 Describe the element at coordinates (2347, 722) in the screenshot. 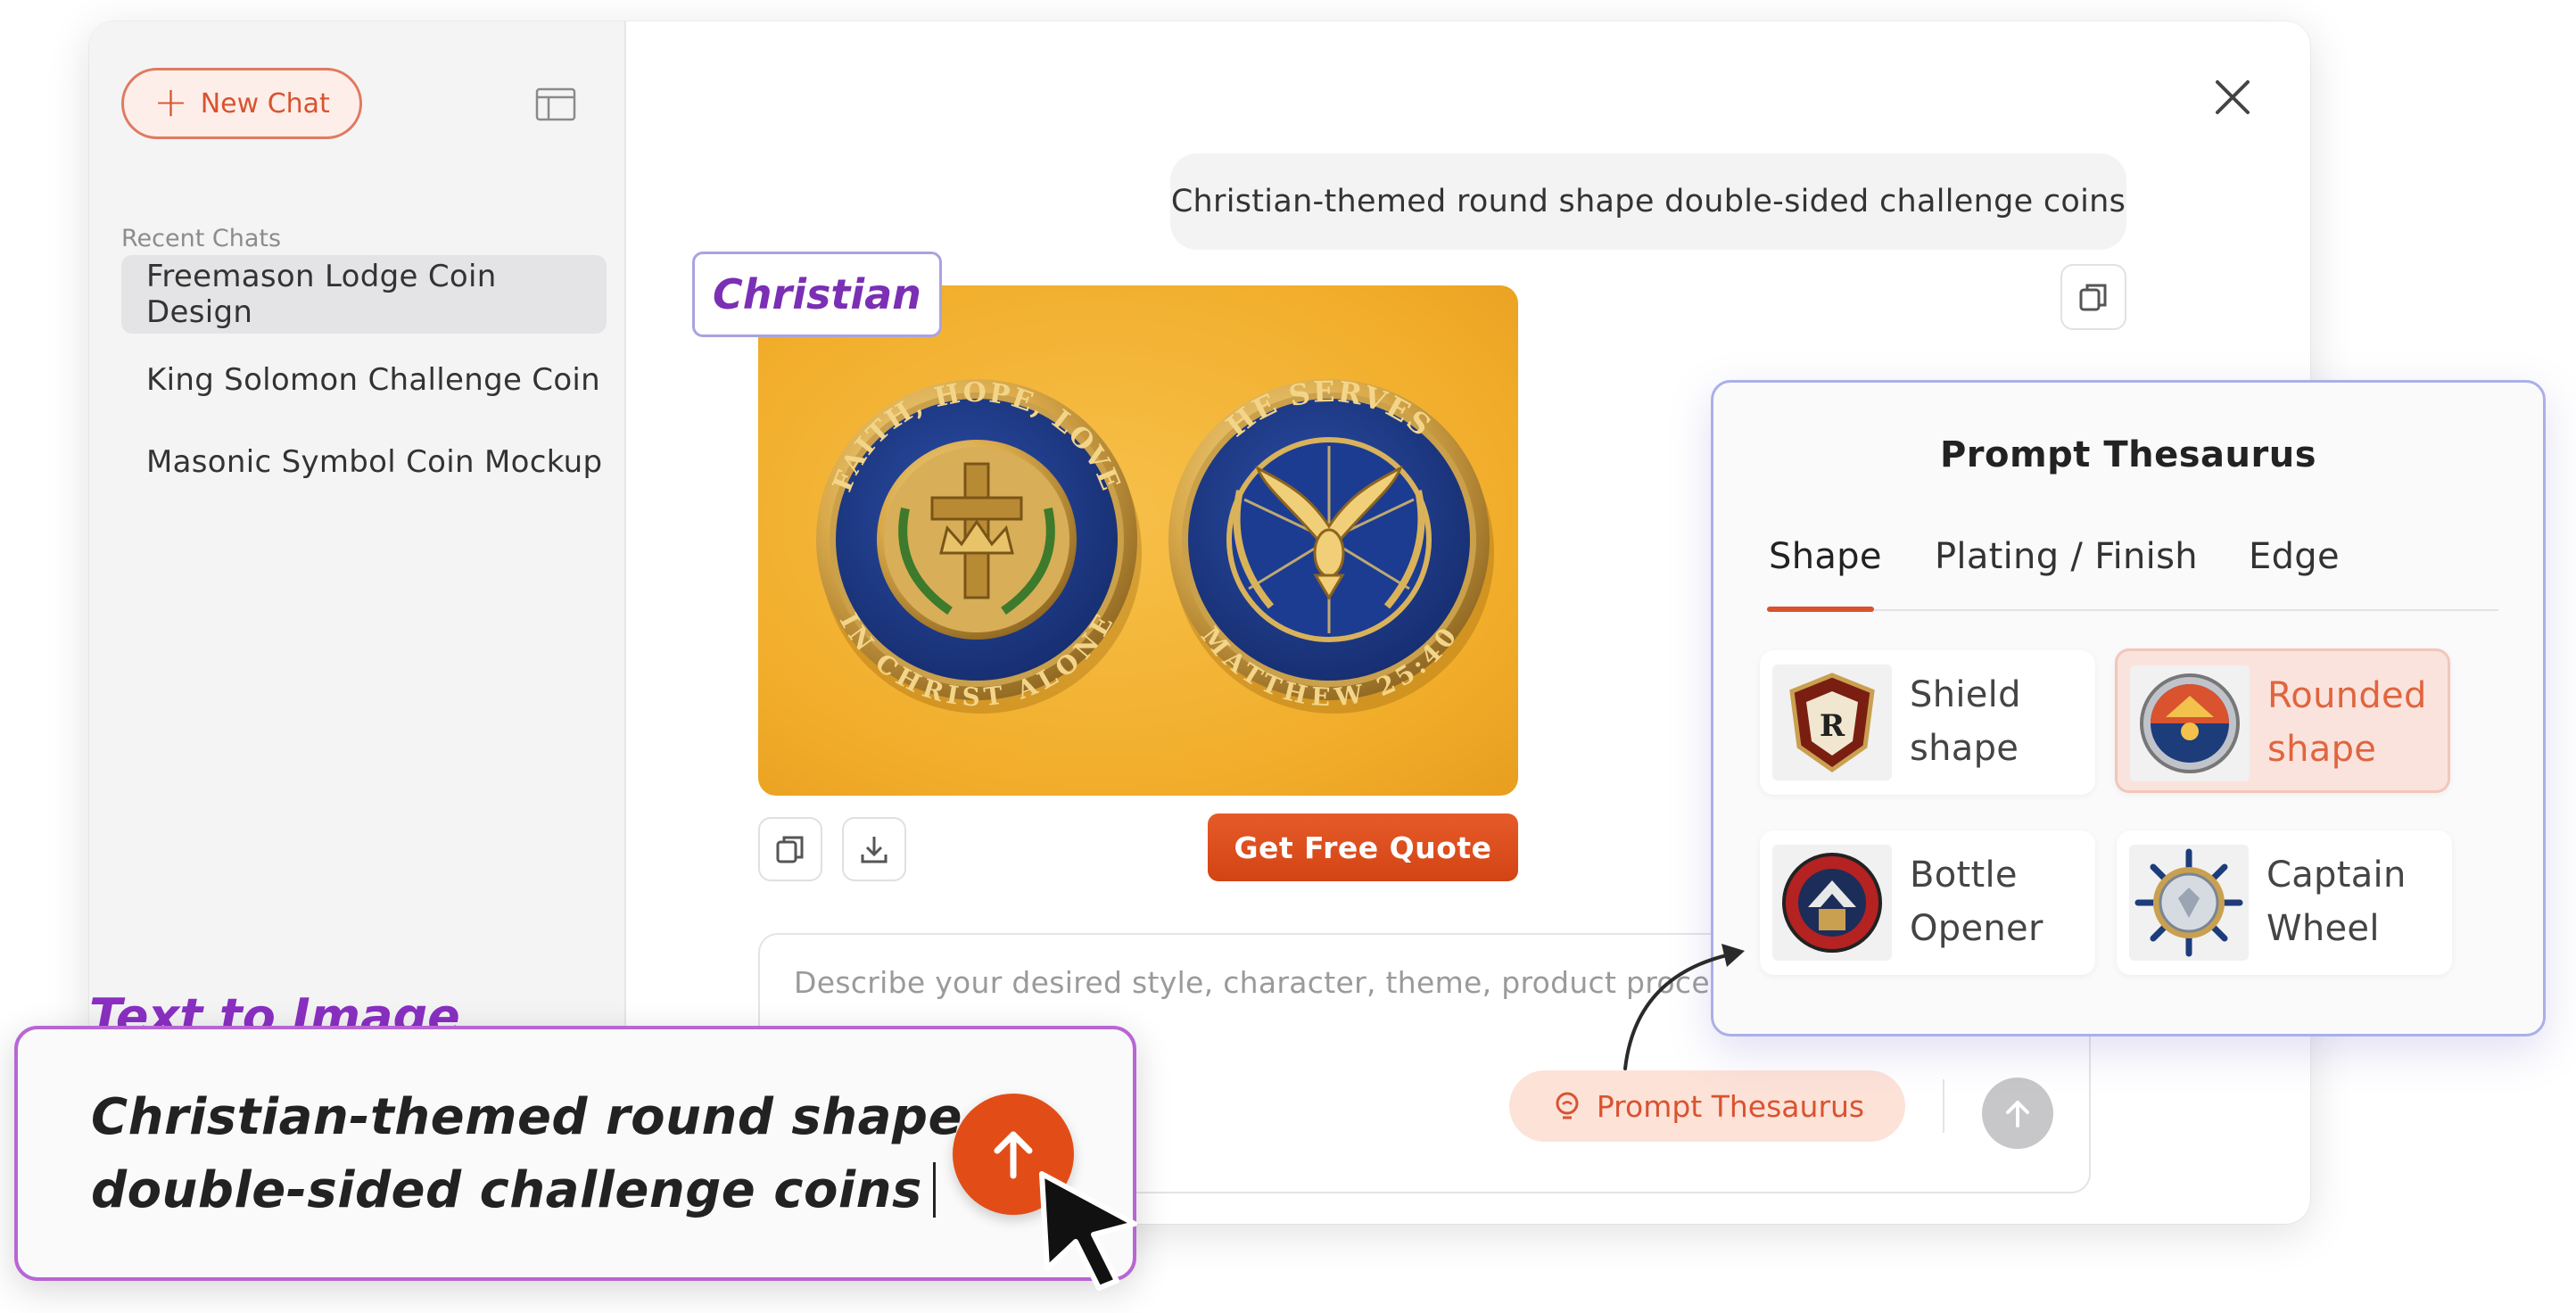

I see `option-label: Rounded shape` at that location.